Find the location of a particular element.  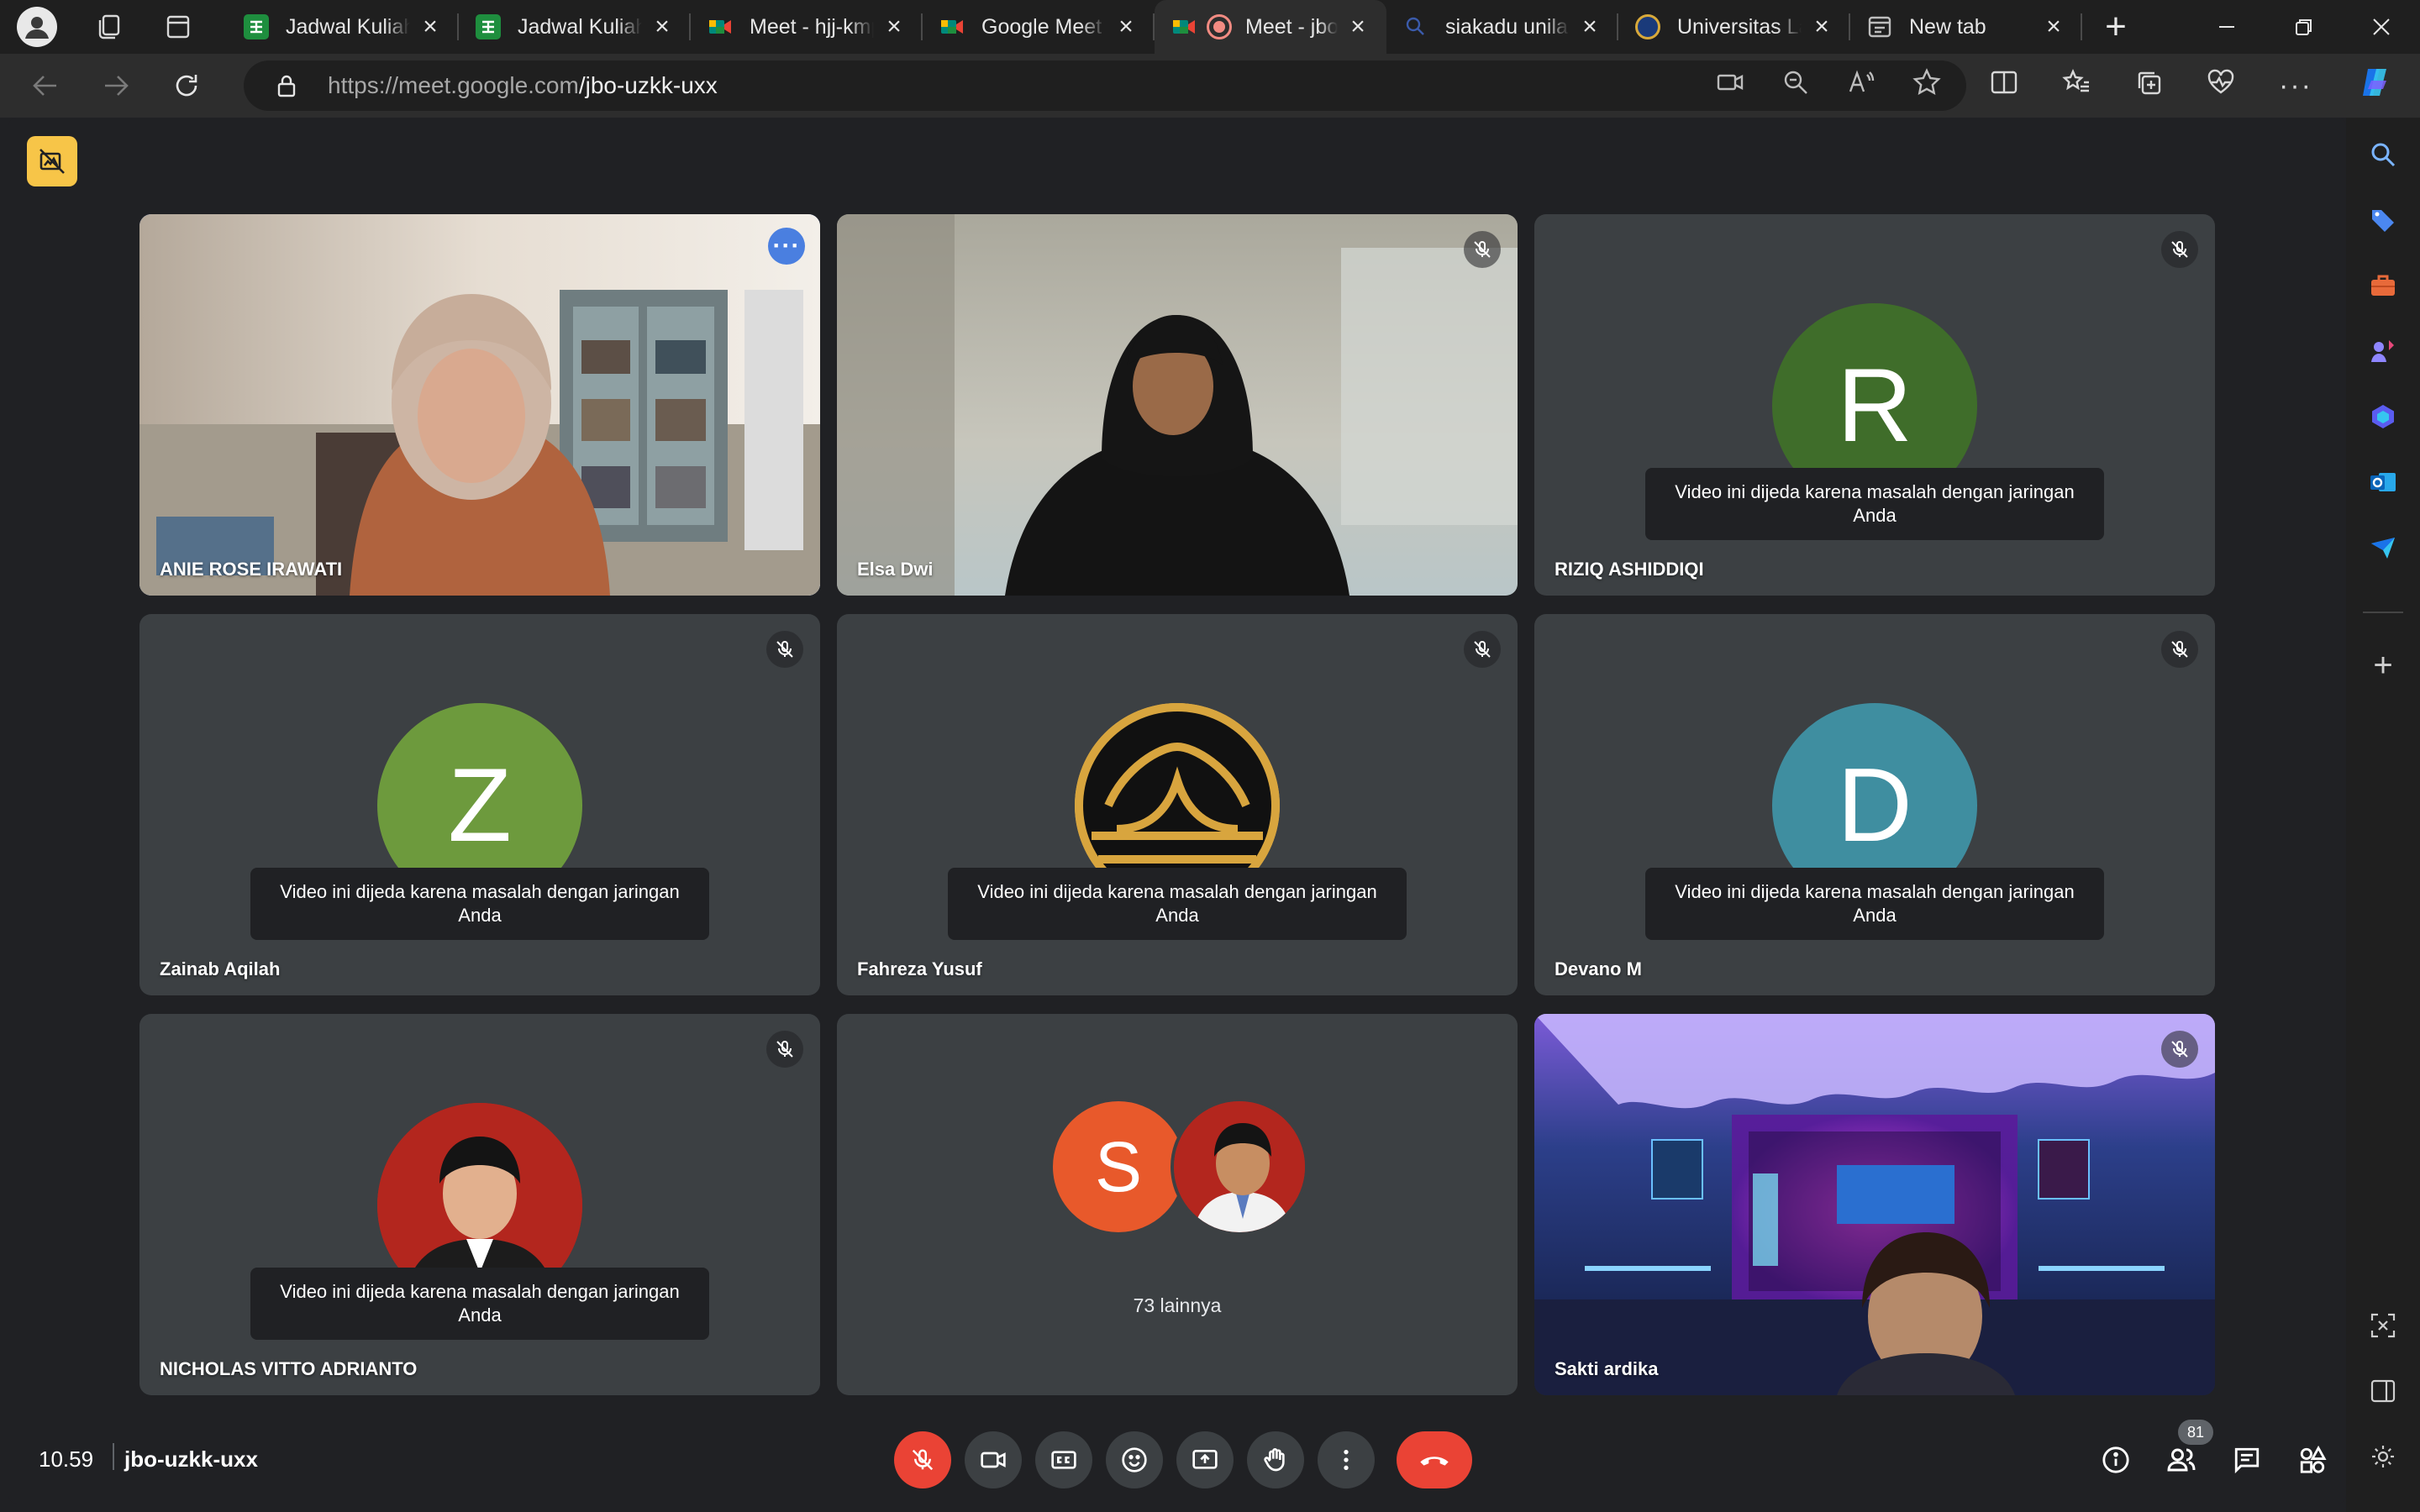

meeting-clock: 10.59 is located at coordinates (66, 1459).